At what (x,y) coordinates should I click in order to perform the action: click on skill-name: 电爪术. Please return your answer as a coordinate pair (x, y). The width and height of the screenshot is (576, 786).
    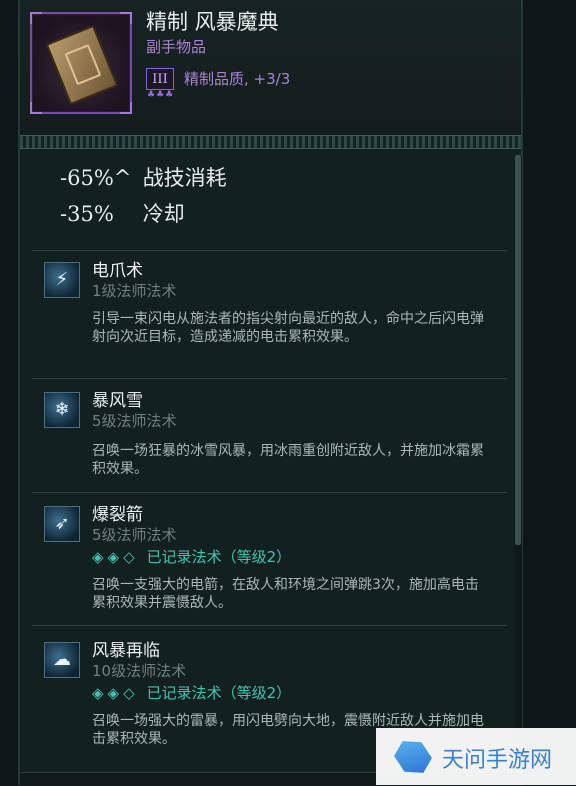
    Looking at the image, I should click on (117, 271).